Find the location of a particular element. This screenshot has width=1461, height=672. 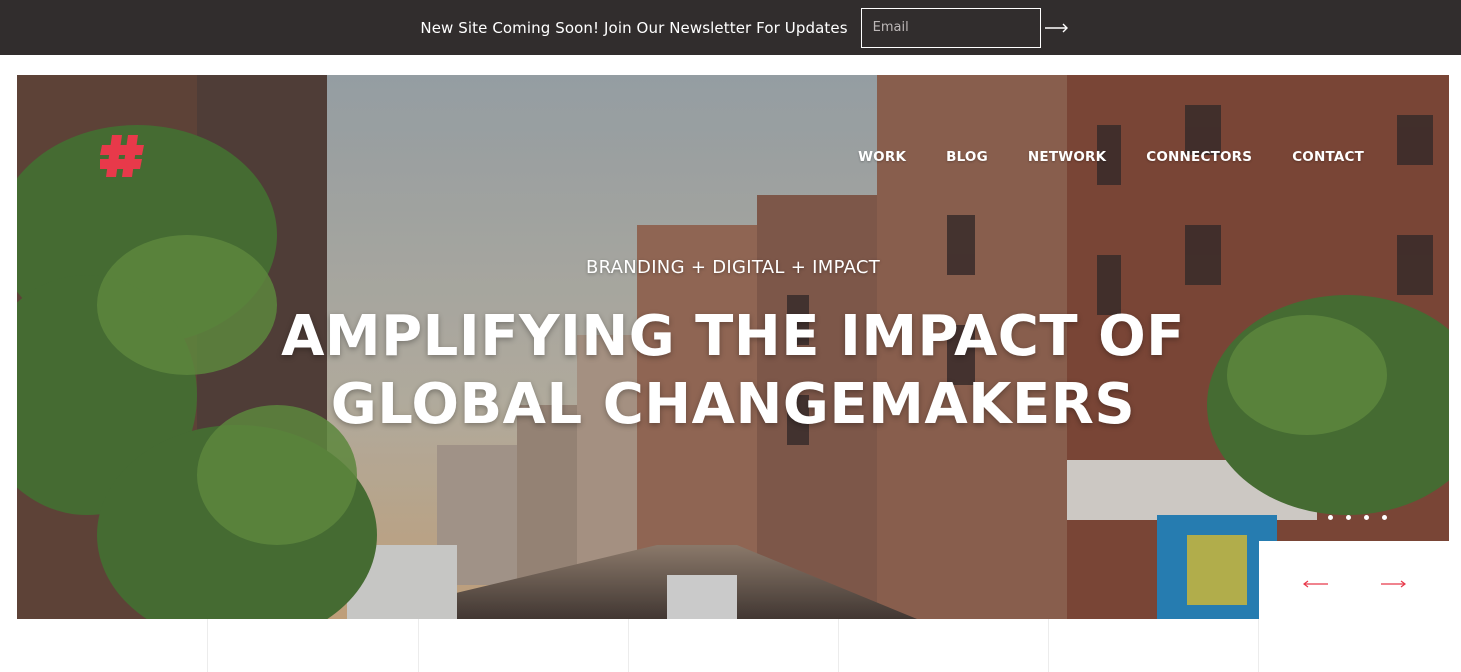

slider-controls is located at coordinates (1354, 606).